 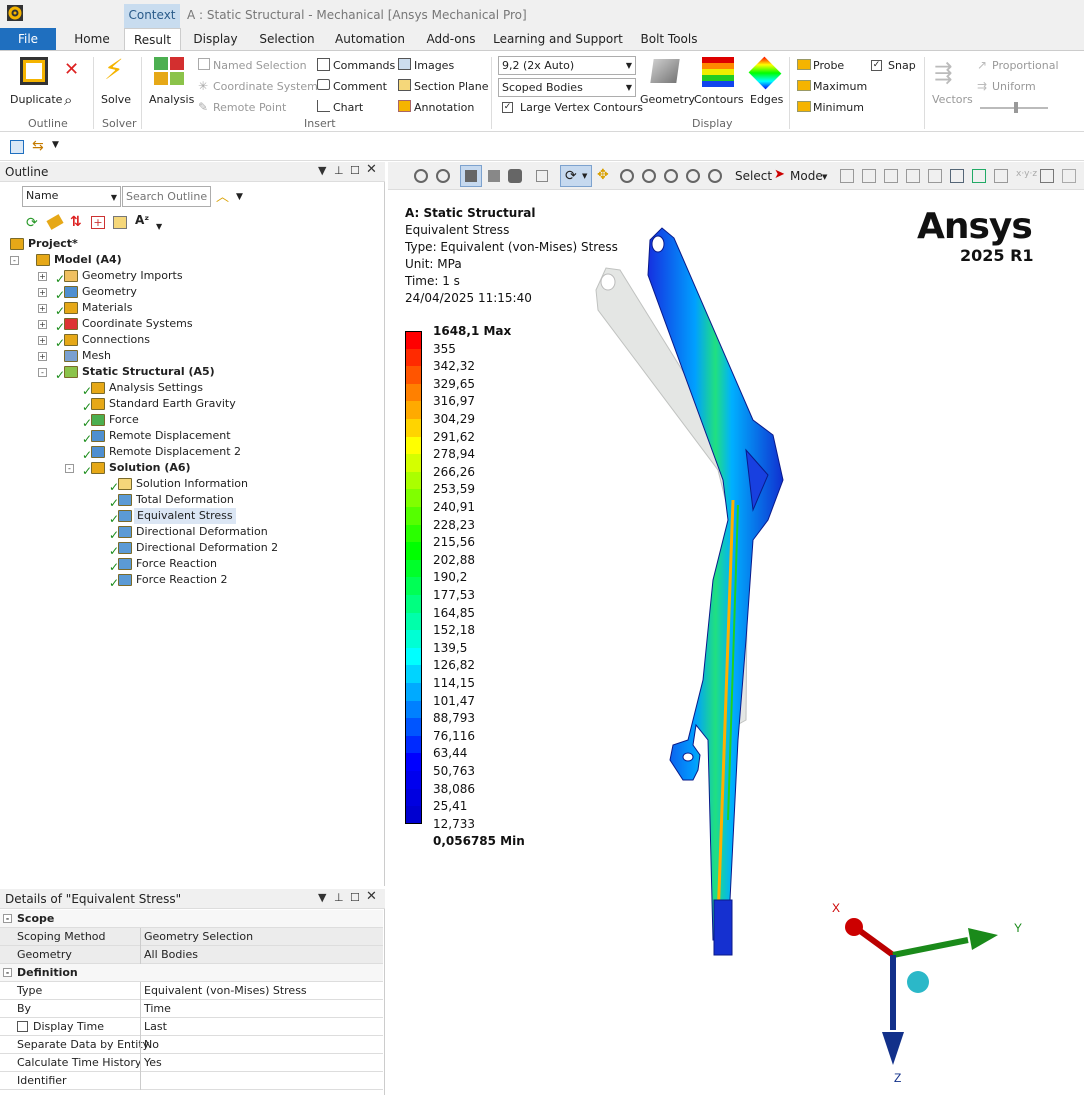 I want to click on tree-item: + ✓ Materials, so click(x=190, y=308).